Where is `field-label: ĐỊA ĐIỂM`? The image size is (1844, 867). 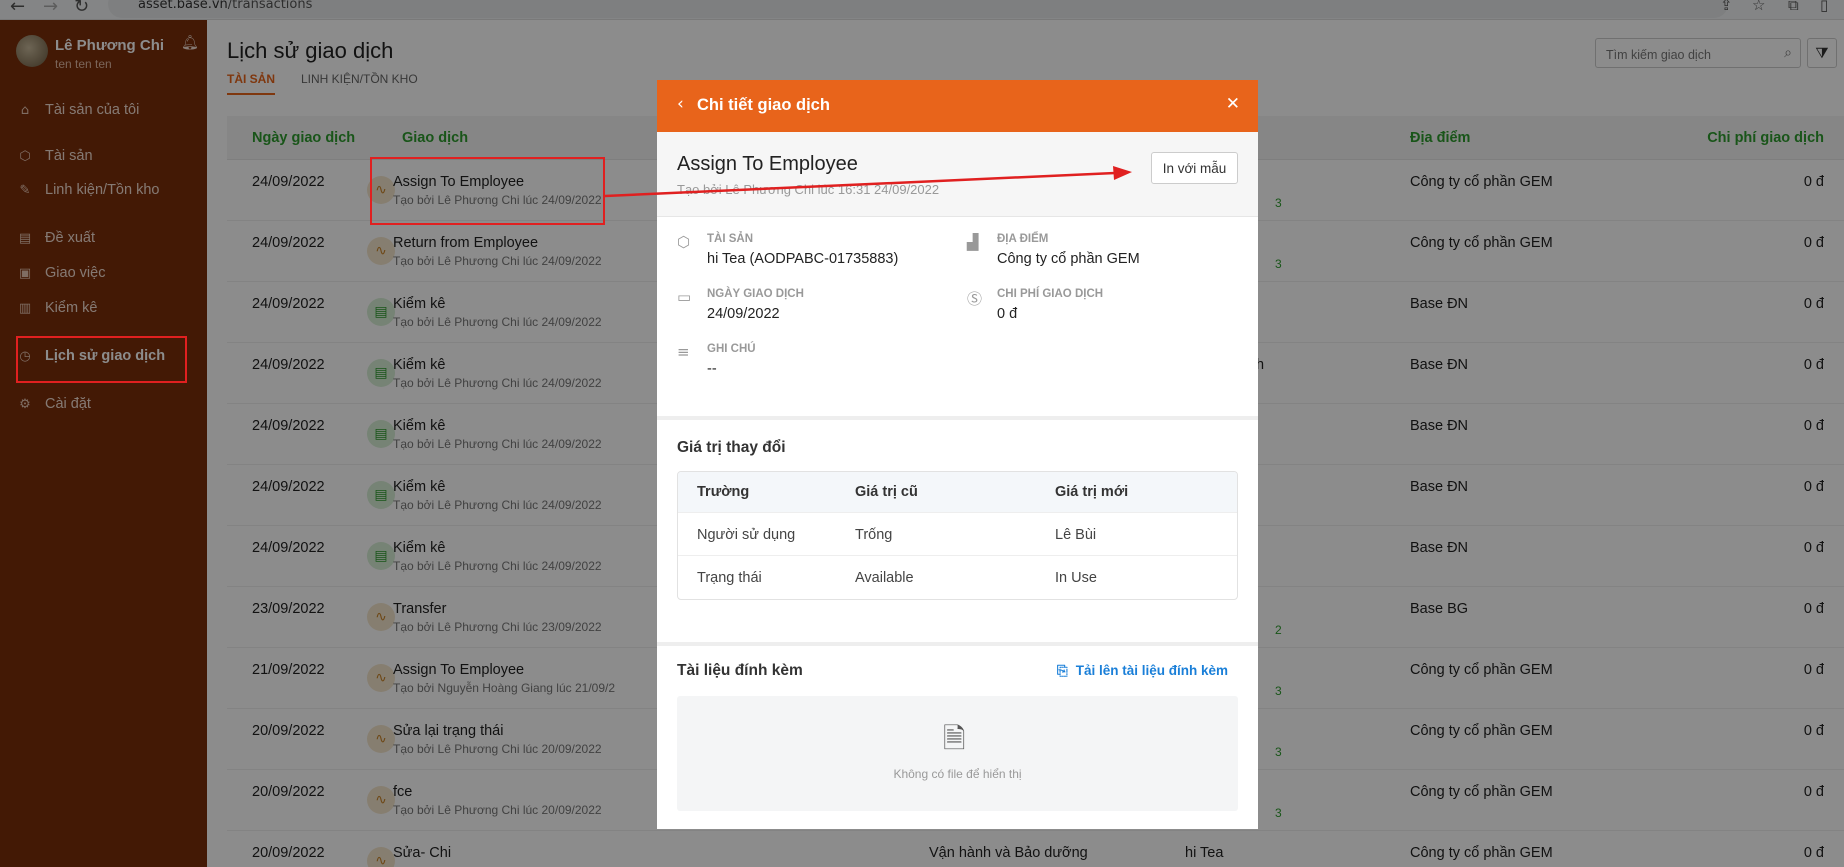 field-label: ĐỊA ĐIỂM is located at coordinates (1023, 239).